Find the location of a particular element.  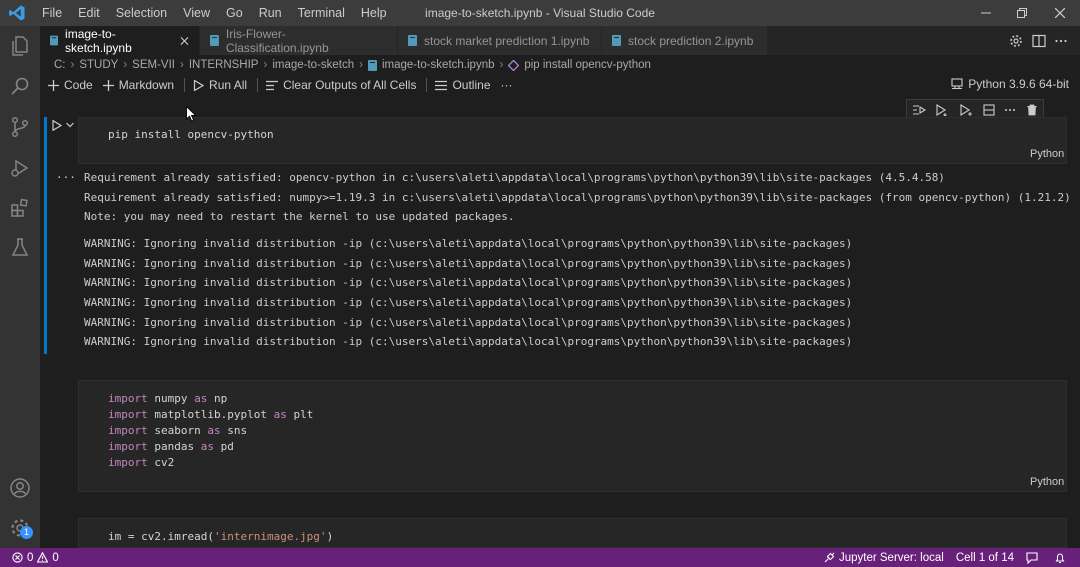

menu-run: Run is located at coordinates (270, 13).